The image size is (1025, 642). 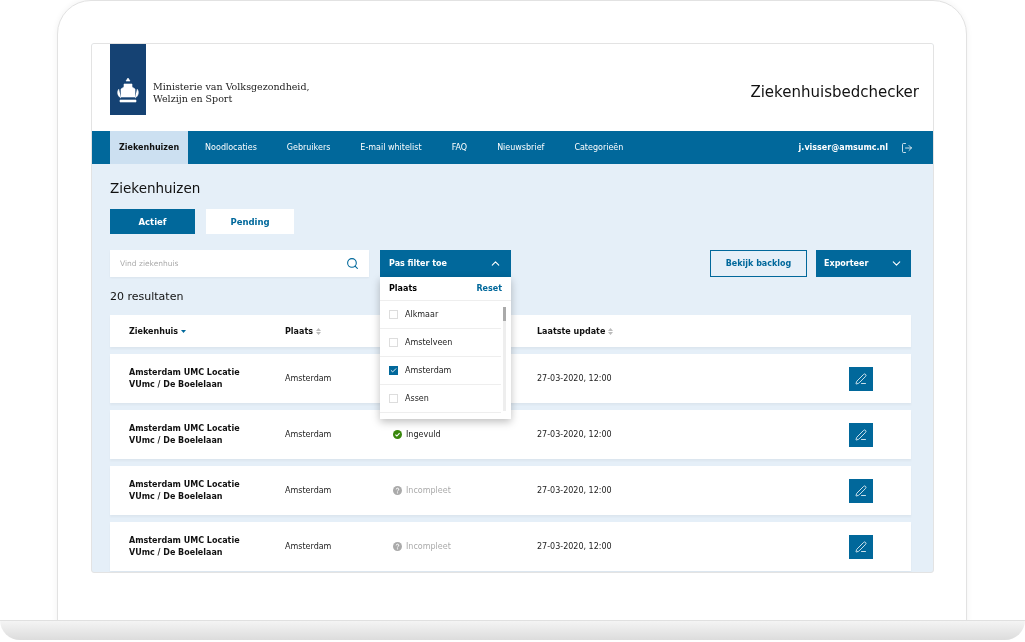 What do you see at coordinates (299, 331) in the screenshot?
I see `column-header: Plaats` at bounding box center [299, 331].